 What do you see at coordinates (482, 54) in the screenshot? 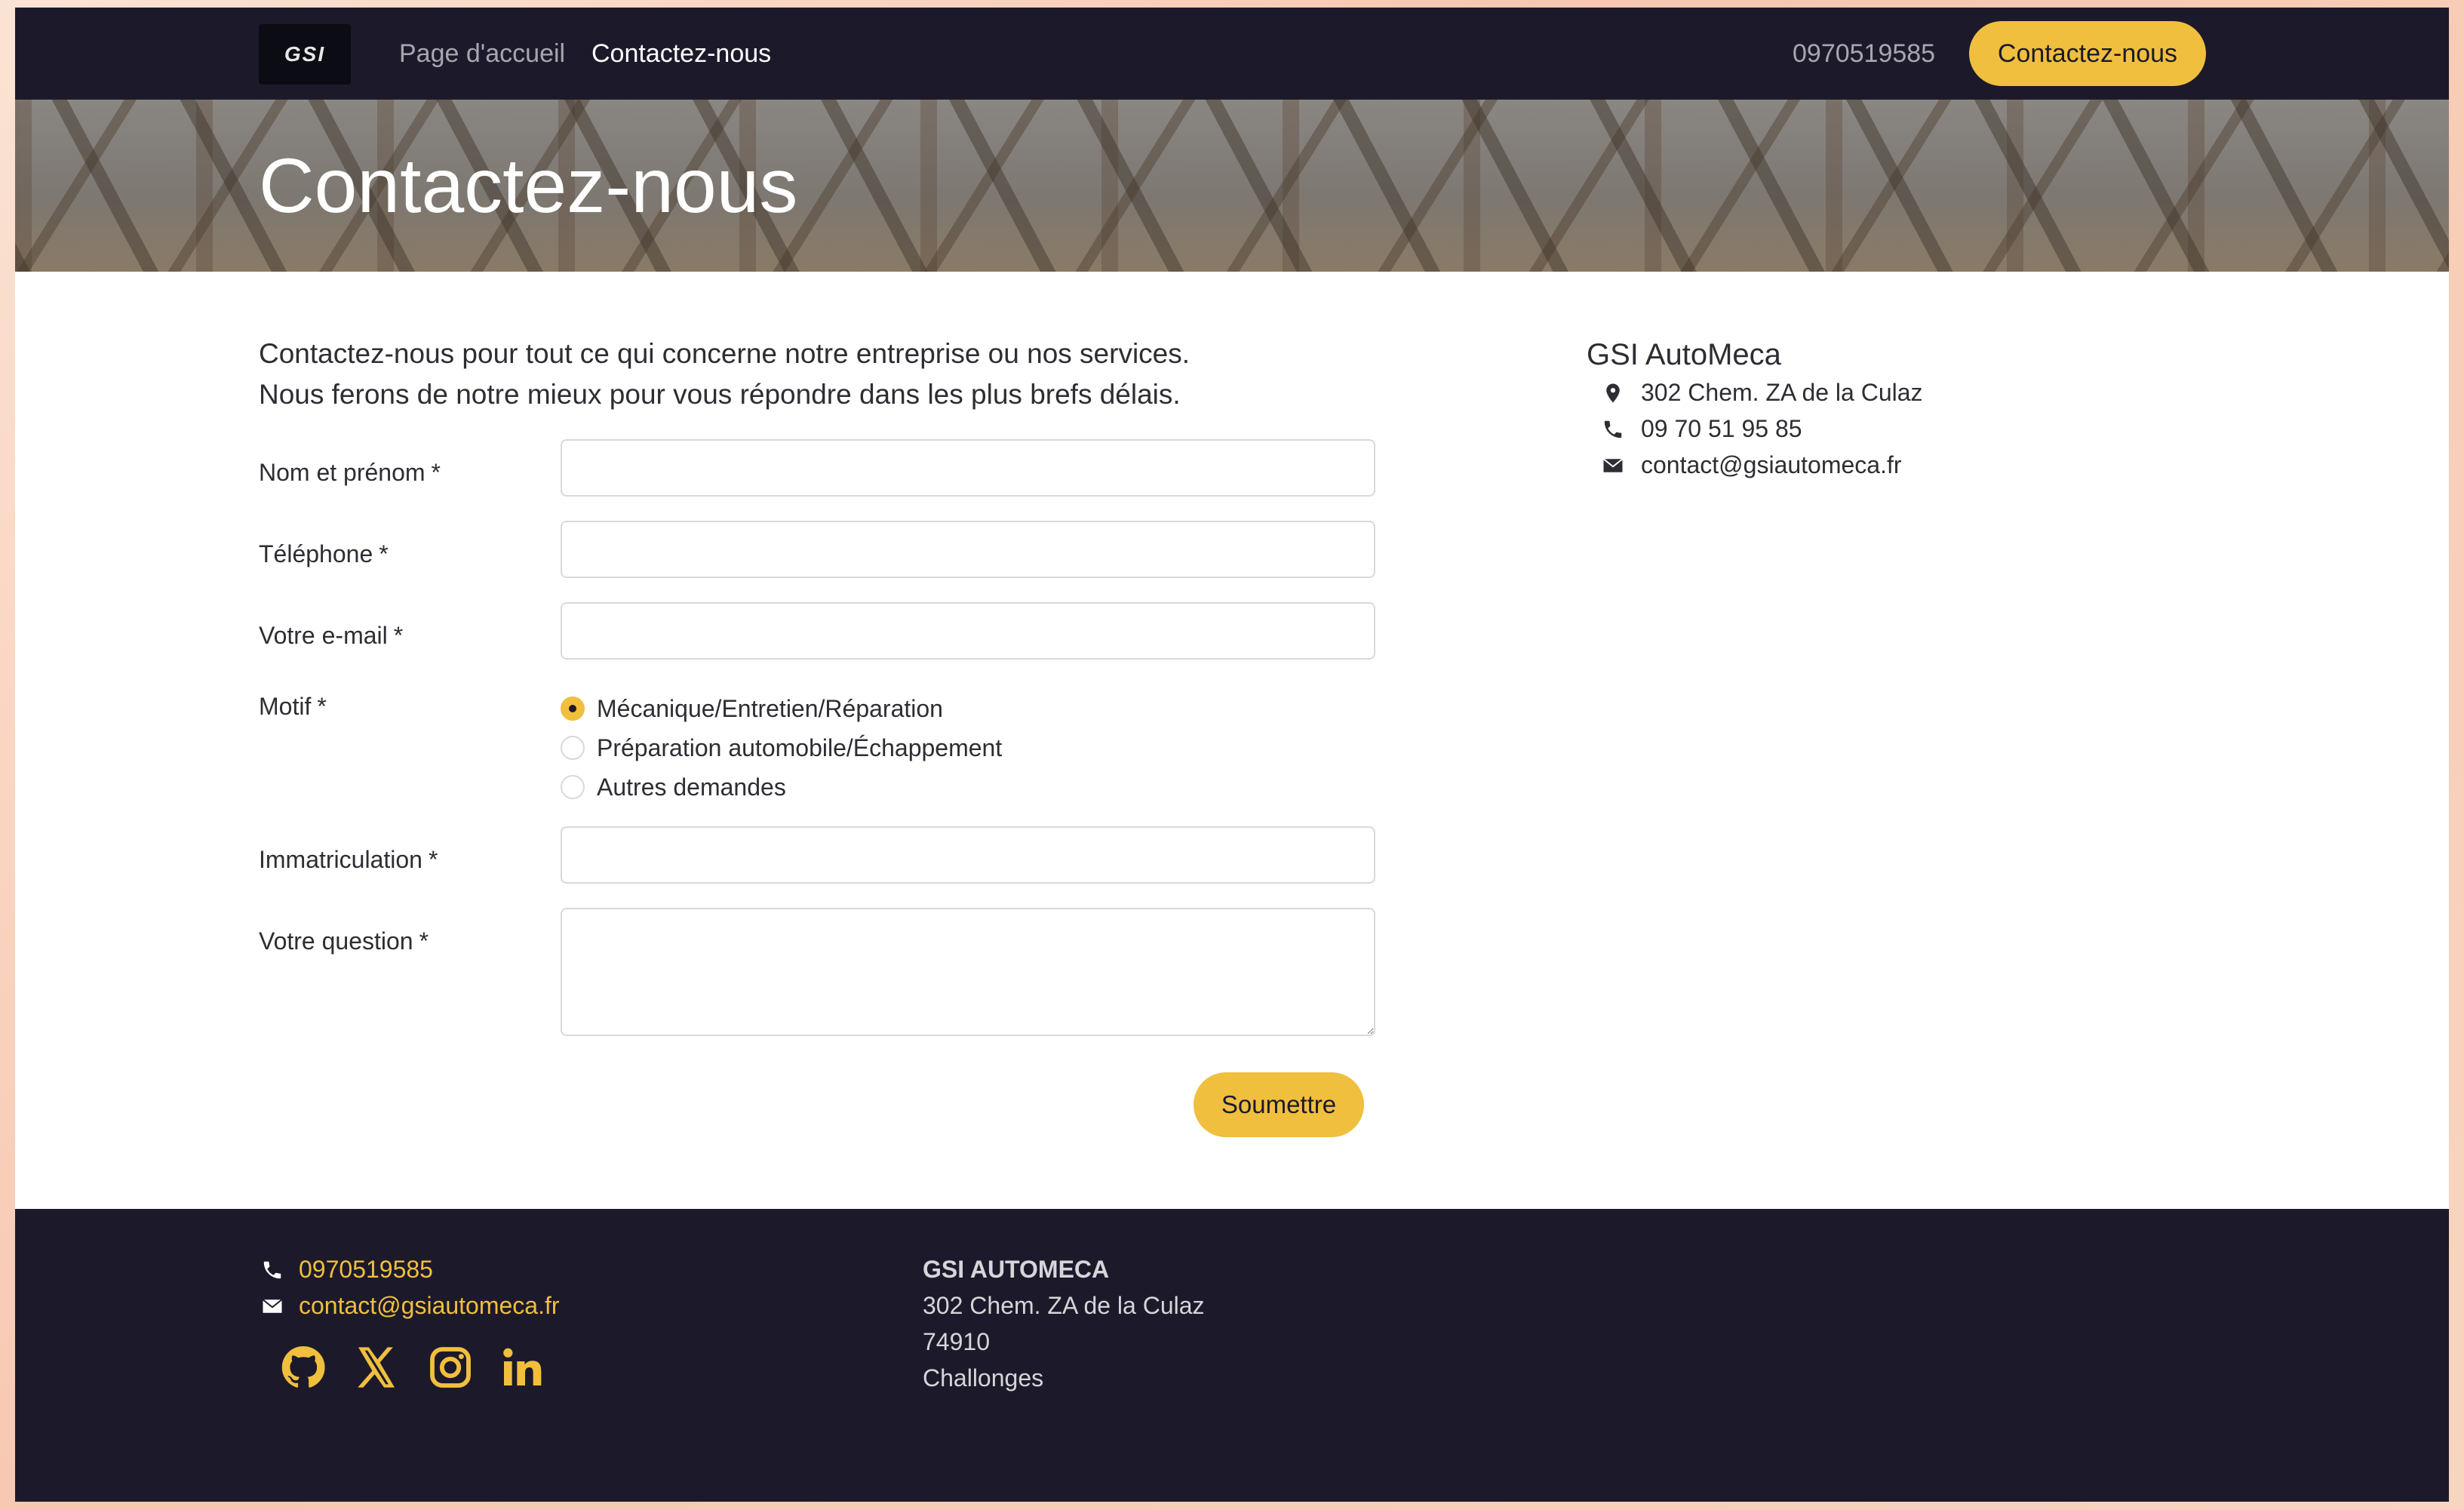
I see `nav-link-home: Page d'accueil` at bounding box center [482, 54].